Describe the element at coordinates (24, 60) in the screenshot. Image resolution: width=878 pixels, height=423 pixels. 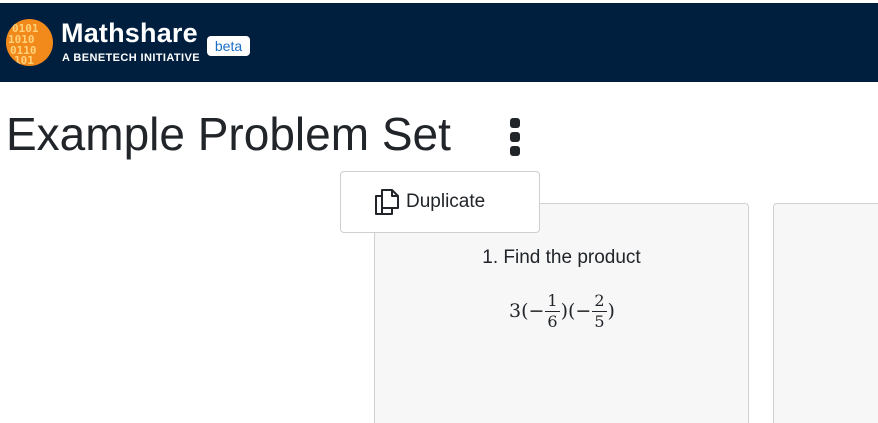
I see `svg-text: 101` at that location.